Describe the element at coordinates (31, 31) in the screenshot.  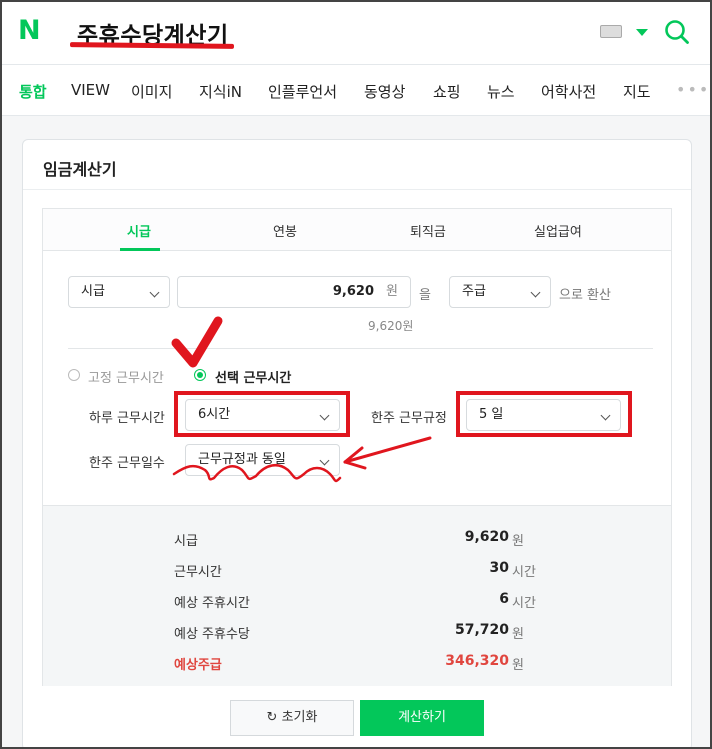
I see `naver-logo: N` at that location.